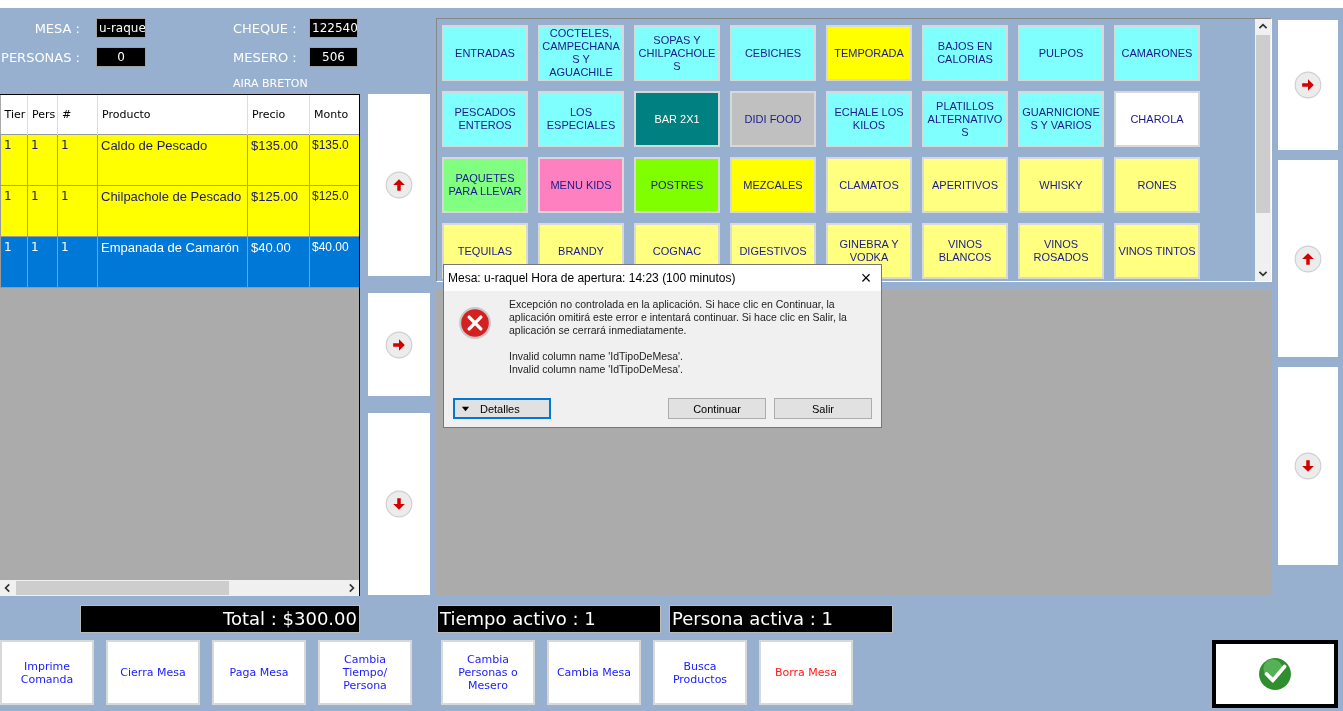 This screenshot has width=1343, height=711. Describe the element at coordinates (179, 211) in the screenshot. I see `order-row: 1 1 1 Chilpachole de Pescado $125.00 $125.0` at that location.